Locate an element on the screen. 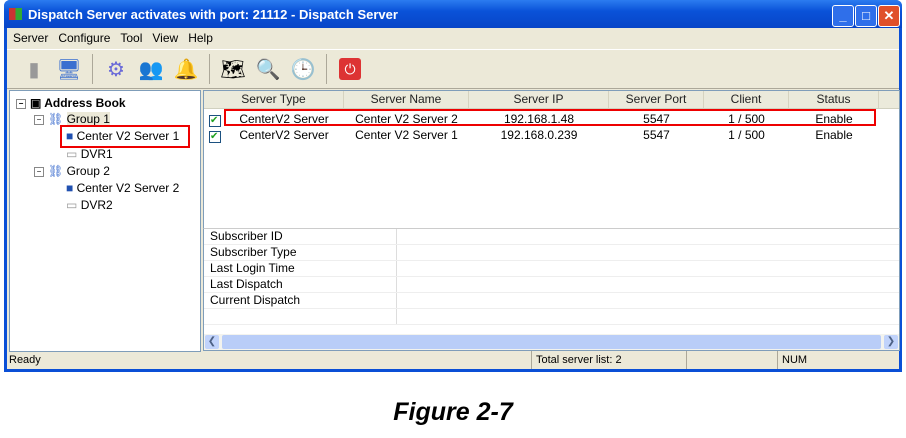 This screenshot has width=906, height=438. prop-label: Current Dispatch is located at coordinates (300, 300).